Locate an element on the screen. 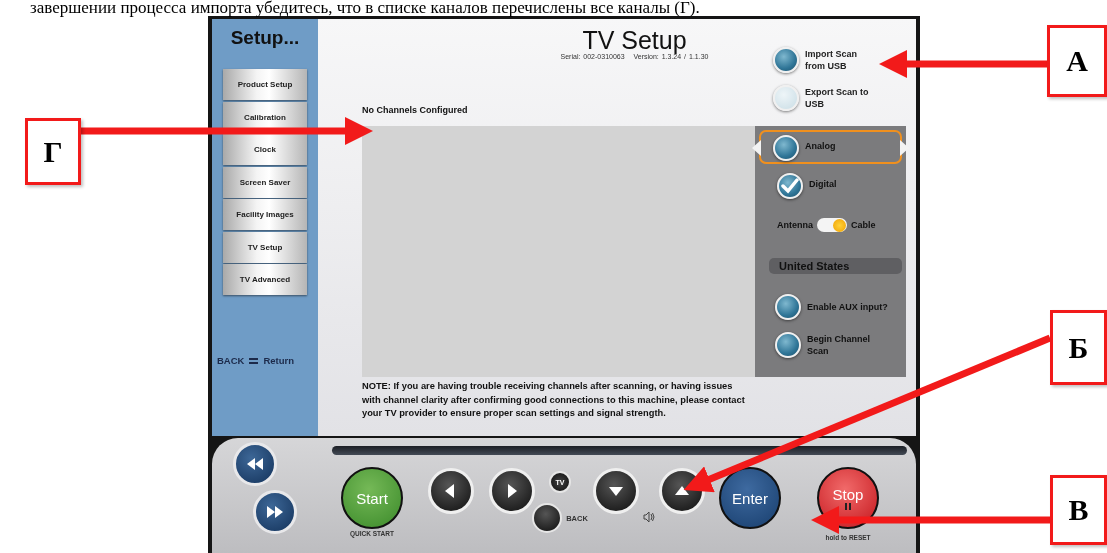 This screenshot has height=553, width=1107. fast-forward-button is located at coordinates (275, 512).